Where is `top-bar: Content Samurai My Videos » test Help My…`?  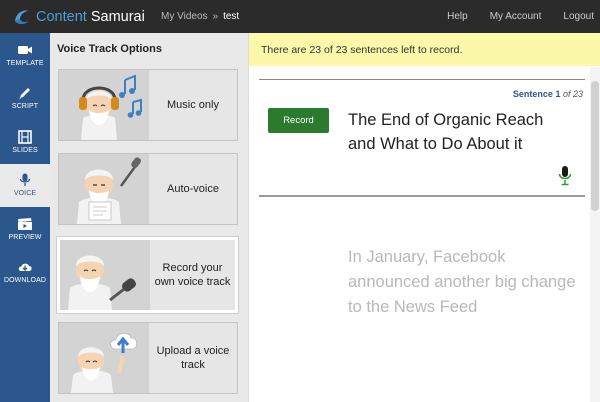 top-bar: Content Samurai My Videos » test Help My… is located at coordinates (300, 16).